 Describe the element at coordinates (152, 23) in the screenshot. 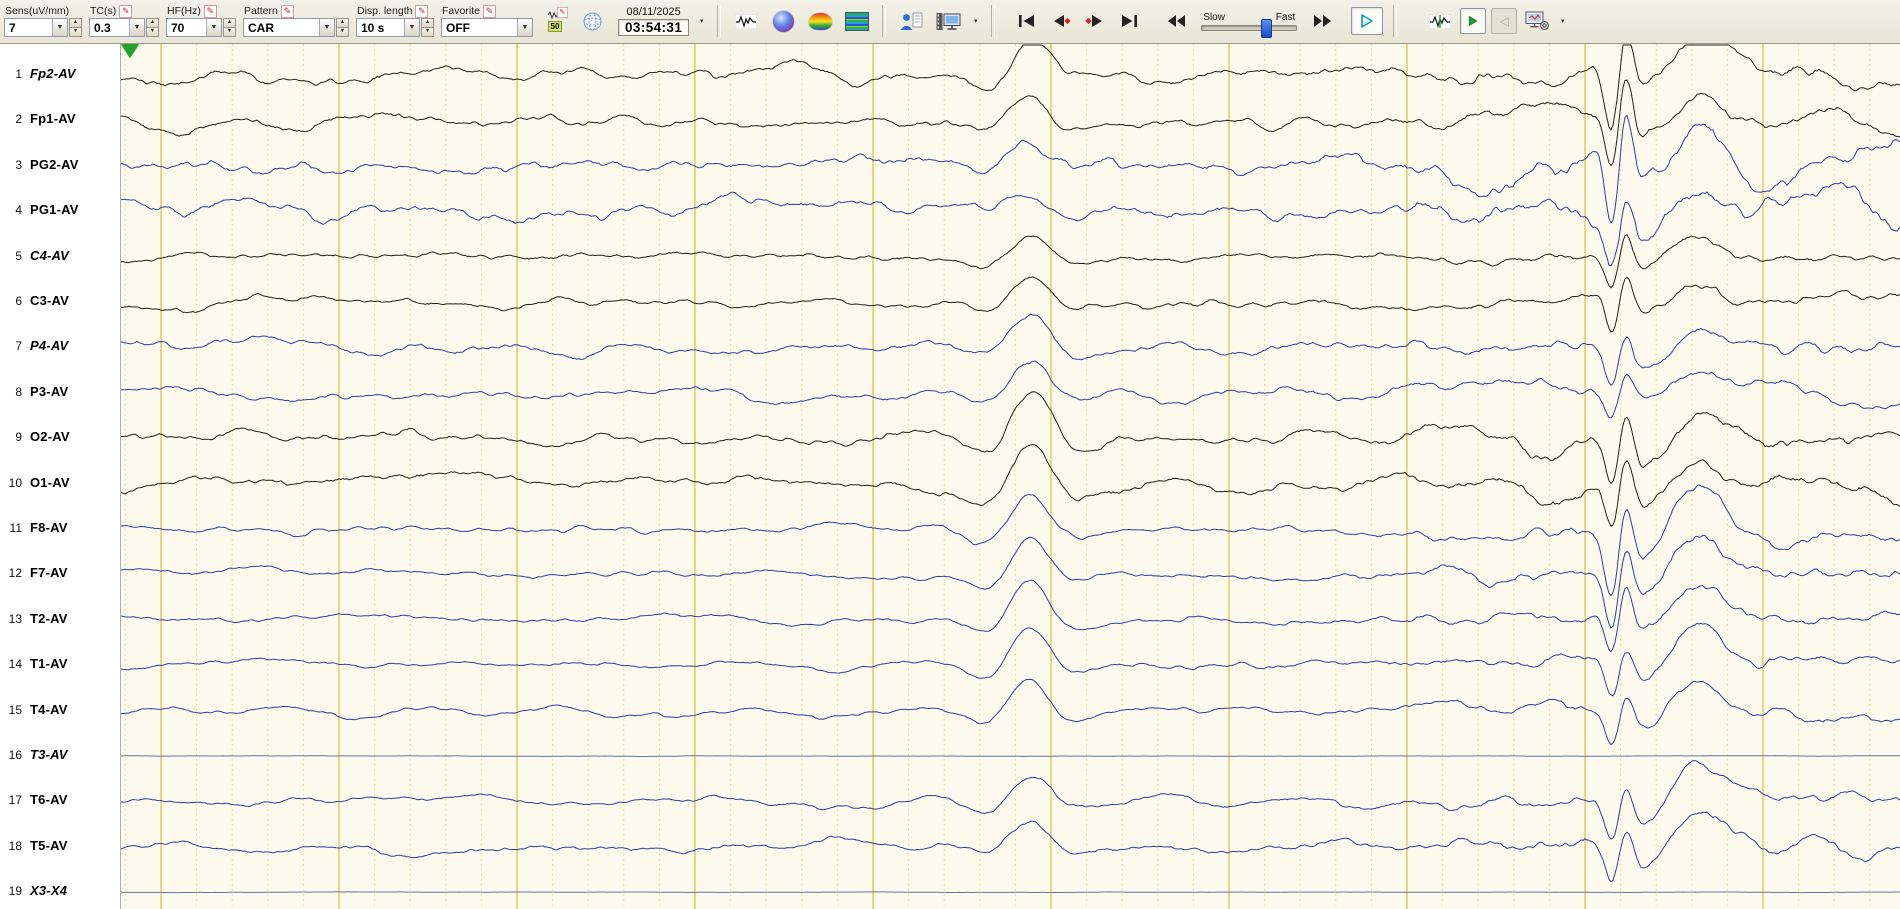

I see `tc-spin-up: ▲` at that location.